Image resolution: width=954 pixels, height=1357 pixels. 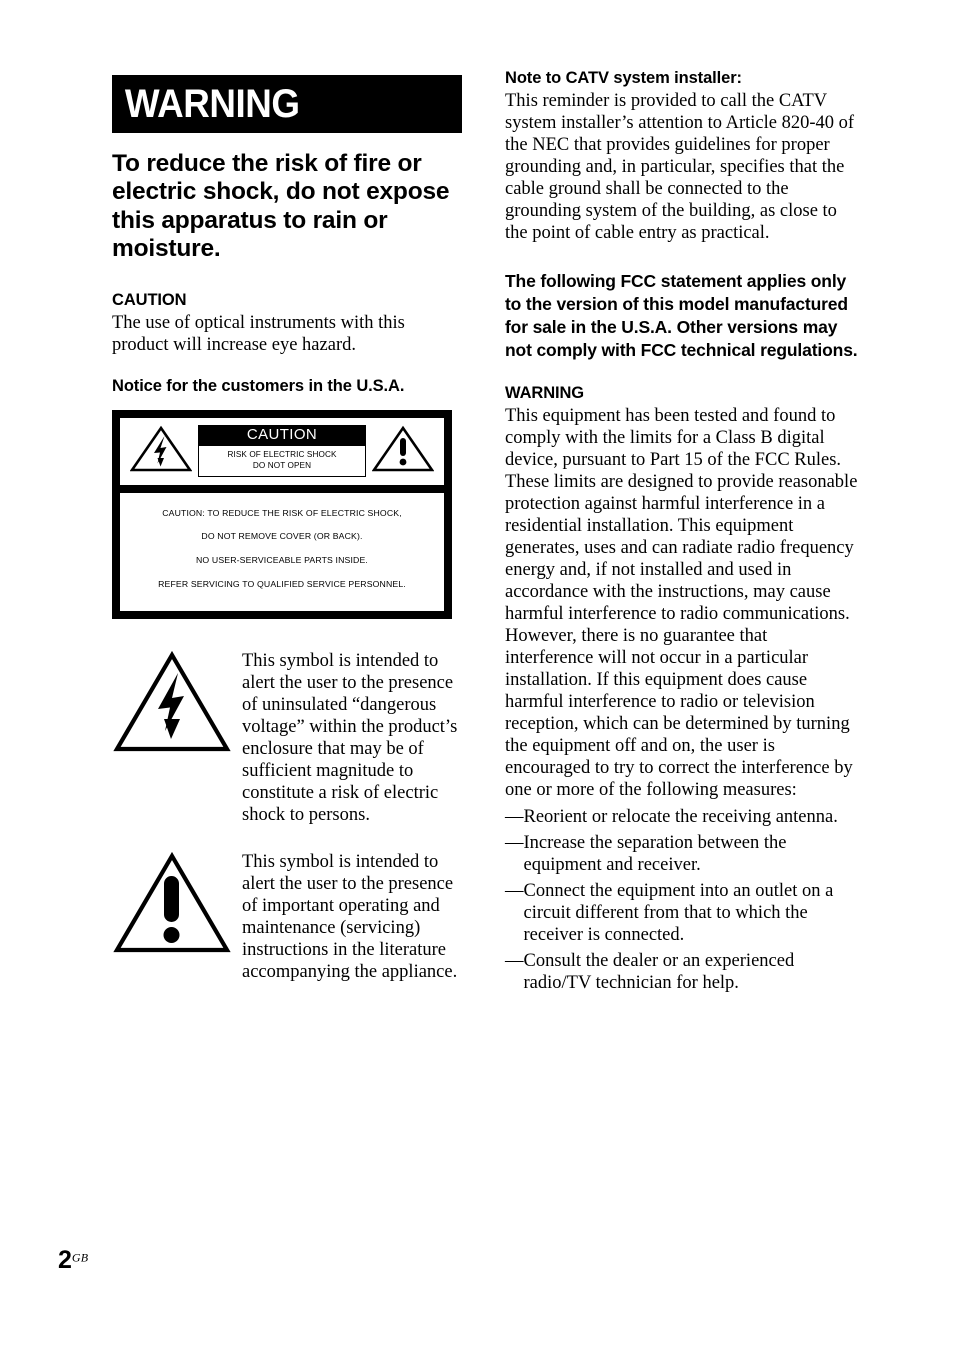 I want to click on exclamation-triangle-large-icon, so click(x=177, y=904).